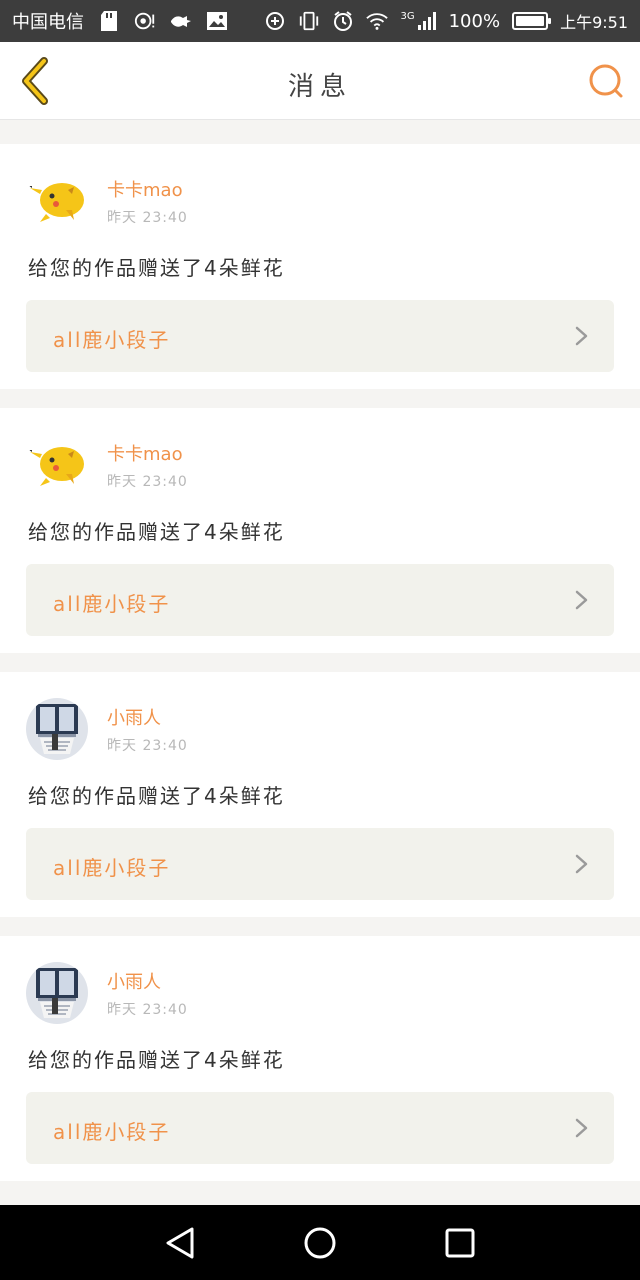 This screenshot has height=1280, width=640. What do you see at coordinates (48, 22) in the screenshot?
I see `carrier-label: 中国电信` at bounding box center [48, 22].